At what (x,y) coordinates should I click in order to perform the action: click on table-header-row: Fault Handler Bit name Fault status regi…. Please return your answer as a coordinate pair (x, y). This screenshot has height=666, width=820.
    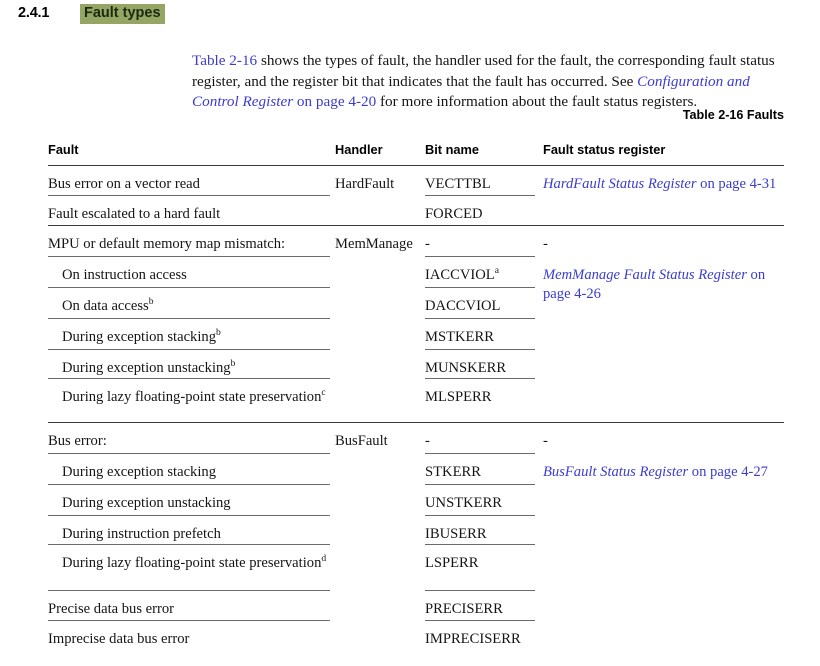
    Looking at the image, I should click on (416, 152).